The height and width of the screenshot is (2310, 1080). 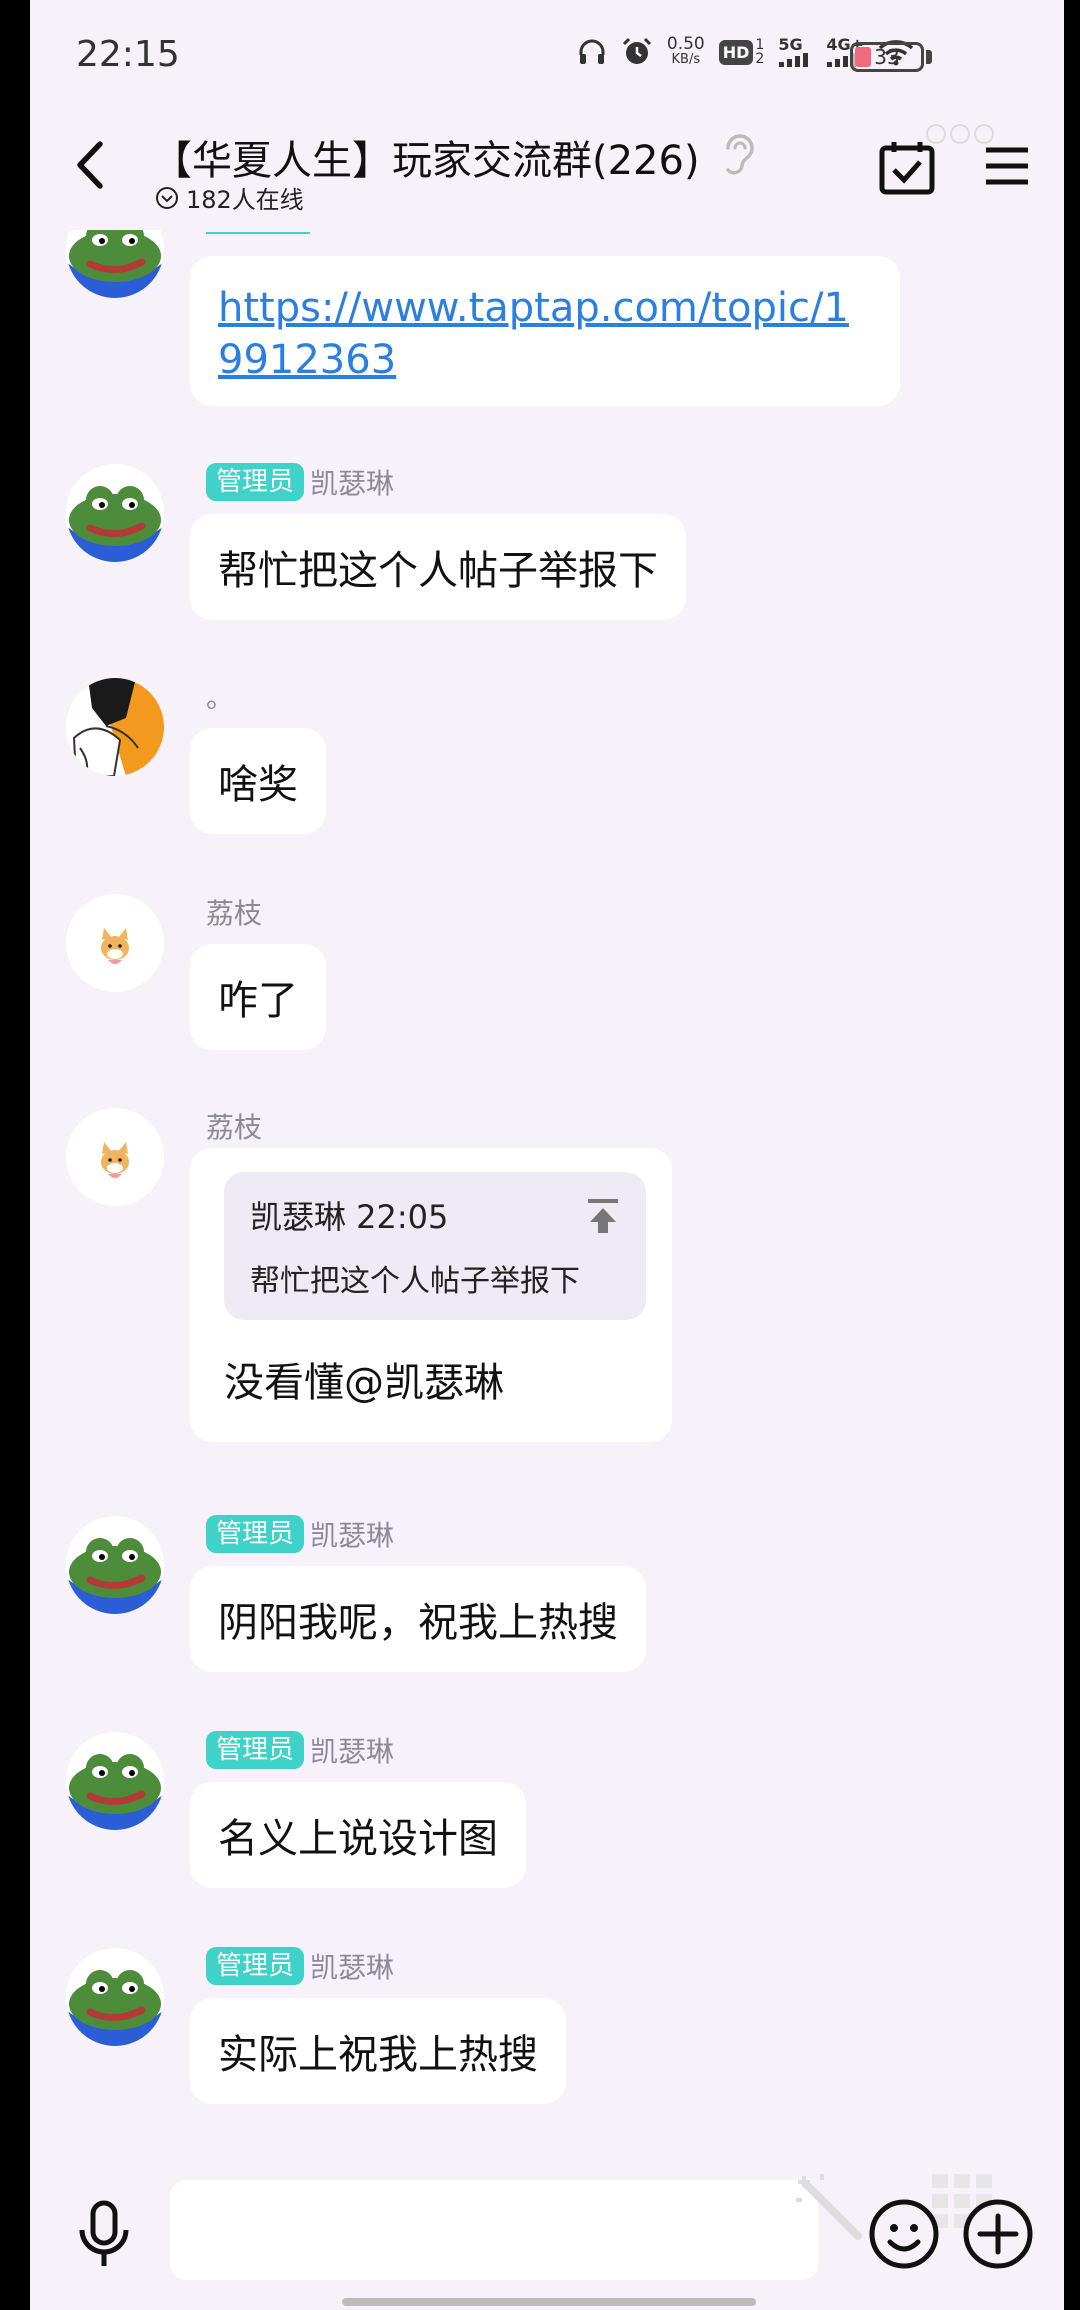 What do you see at coordinates (229, 197) in the screenshot?
I see `online-count: 182人在线` at bounding box center [229, 197].